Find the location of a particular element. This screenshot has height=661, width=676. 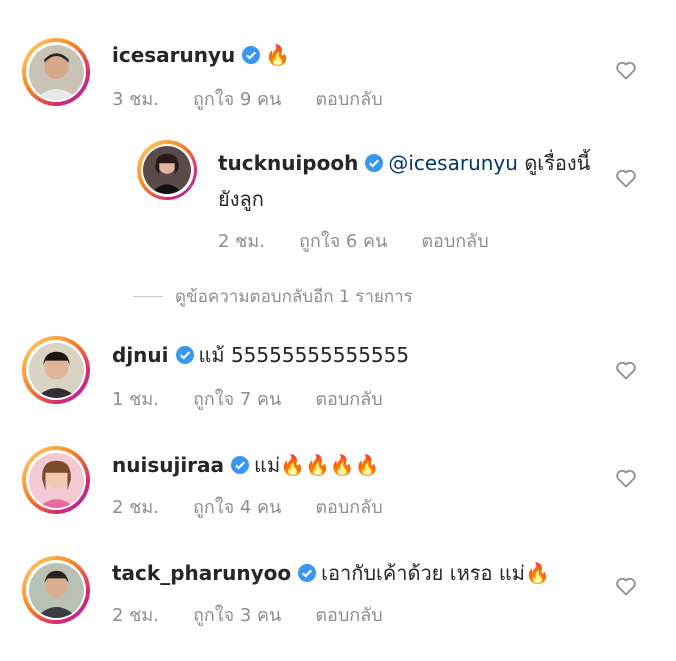

view-replies-button: ดูข้อความตอบกลับอีก 1 รายการ is located at coordinates (273, 296).